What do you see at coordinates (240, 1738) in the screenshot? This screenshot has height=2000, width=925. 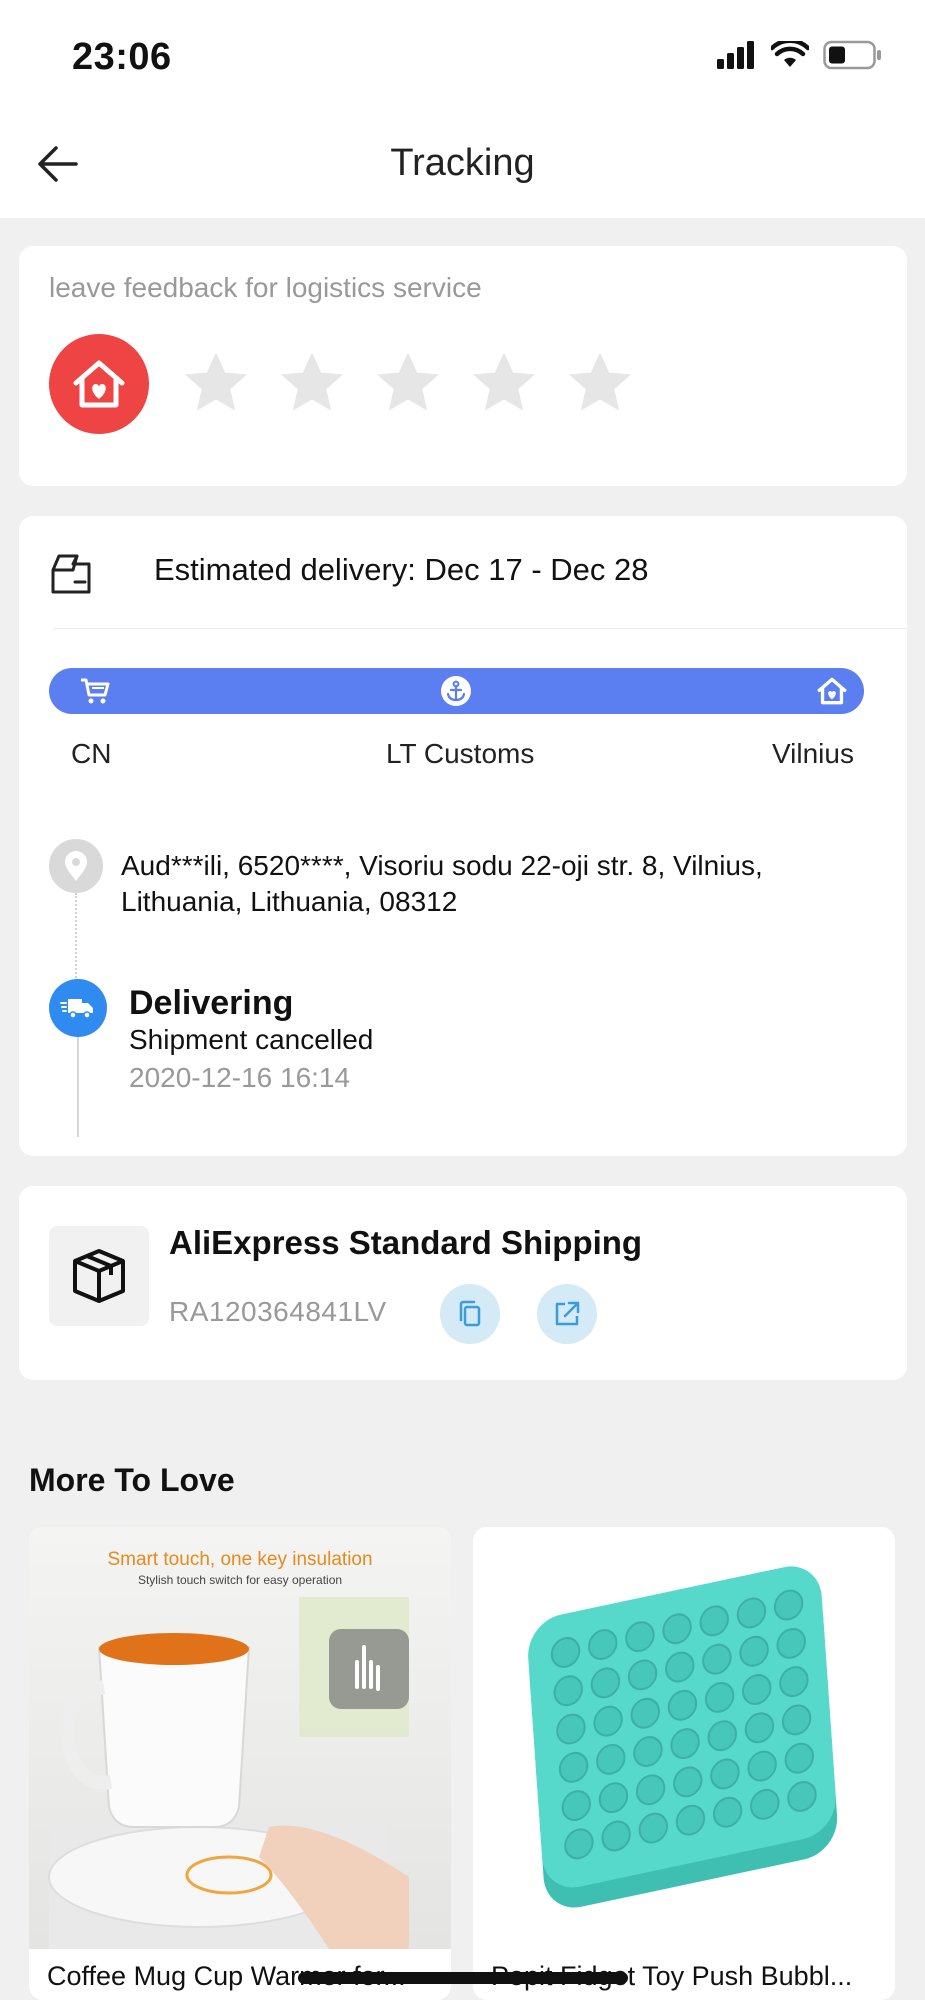 I see `product-image-mug-warmer` at bounding box center [240, 1738].